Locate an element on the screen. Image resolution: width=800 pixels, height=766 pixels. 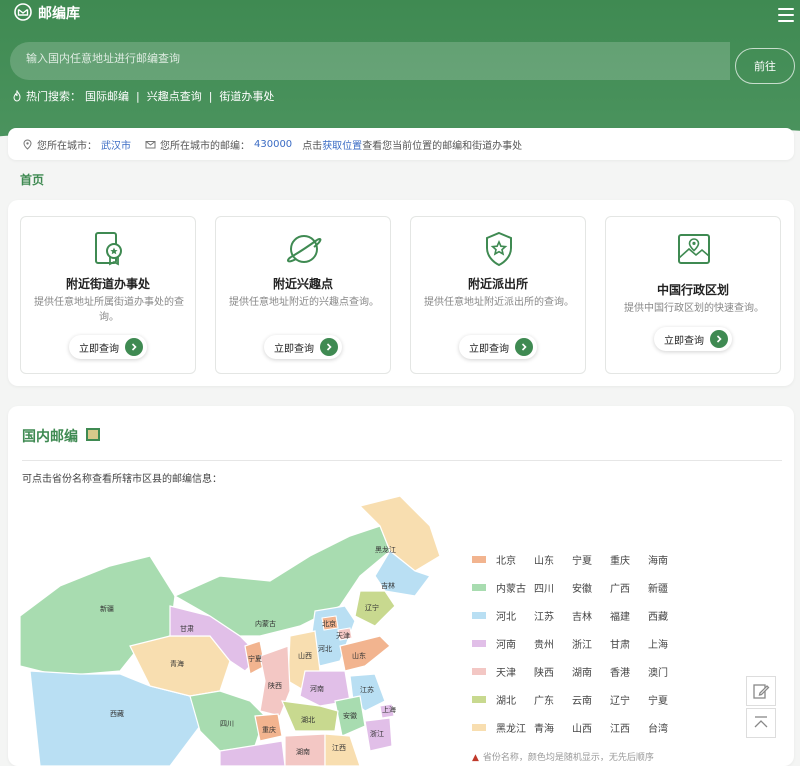
card-police-station: 附近派出所 提供任意地址附近派出所的查询。 立即查询 is located at coordinates (498, 295).